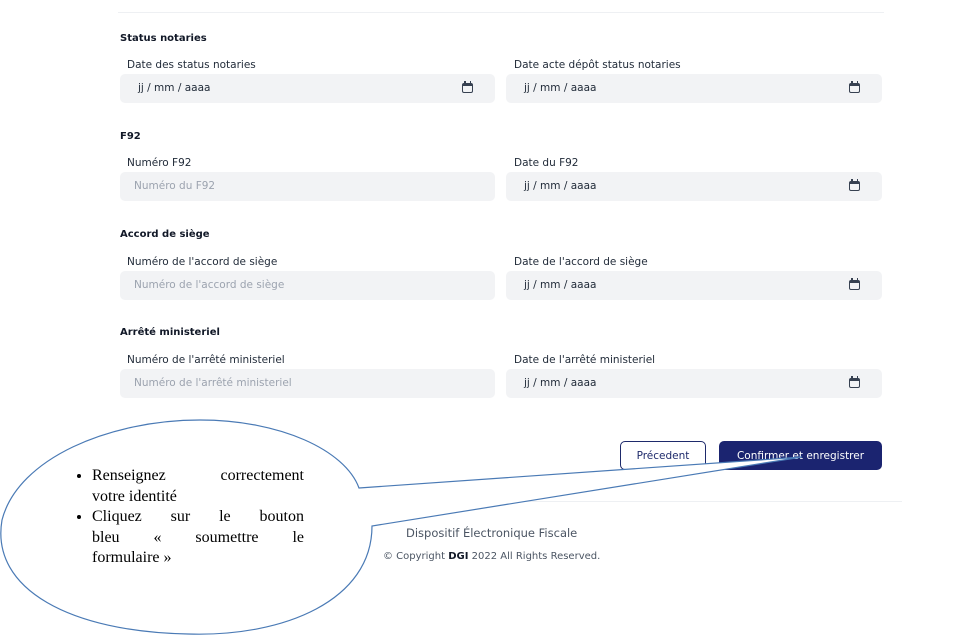 This screenshot has width=962, height=637. I want to click on callout-item: Renseignez correctement votre identité, so click(198, 486).